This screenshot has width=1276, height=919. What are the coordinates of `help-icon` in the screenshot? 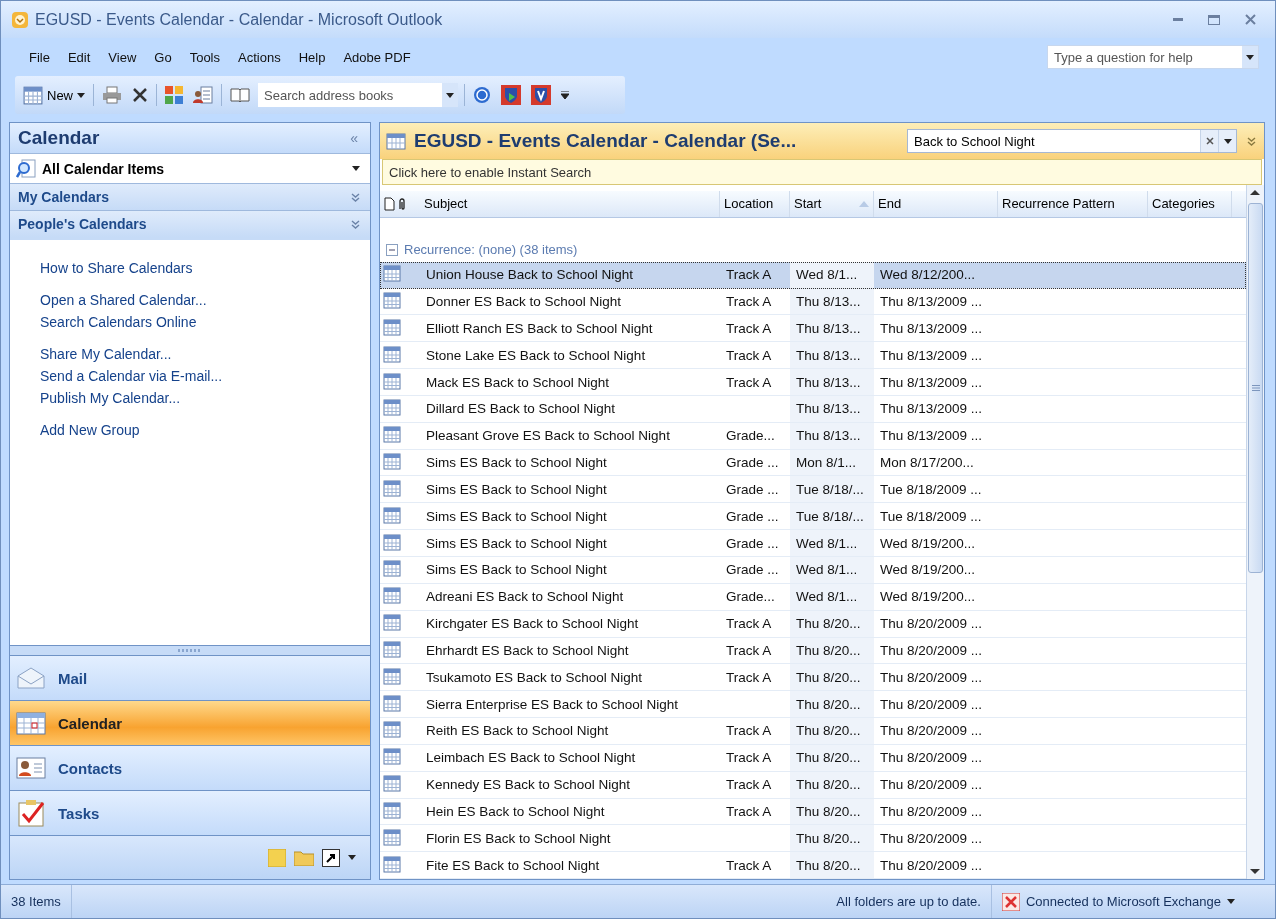 It's located at (482, 95).